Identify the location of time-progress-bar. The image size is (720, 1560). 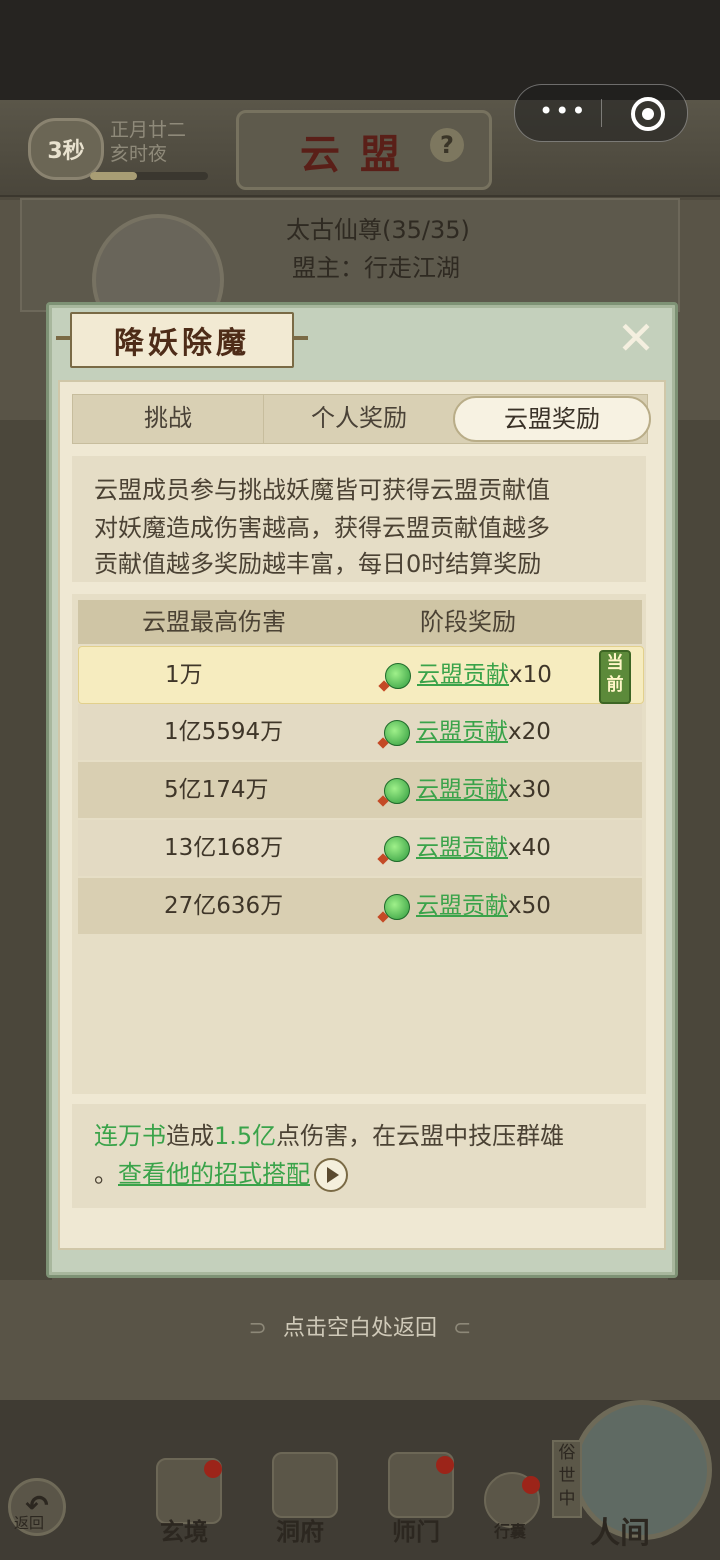
(149, 176).